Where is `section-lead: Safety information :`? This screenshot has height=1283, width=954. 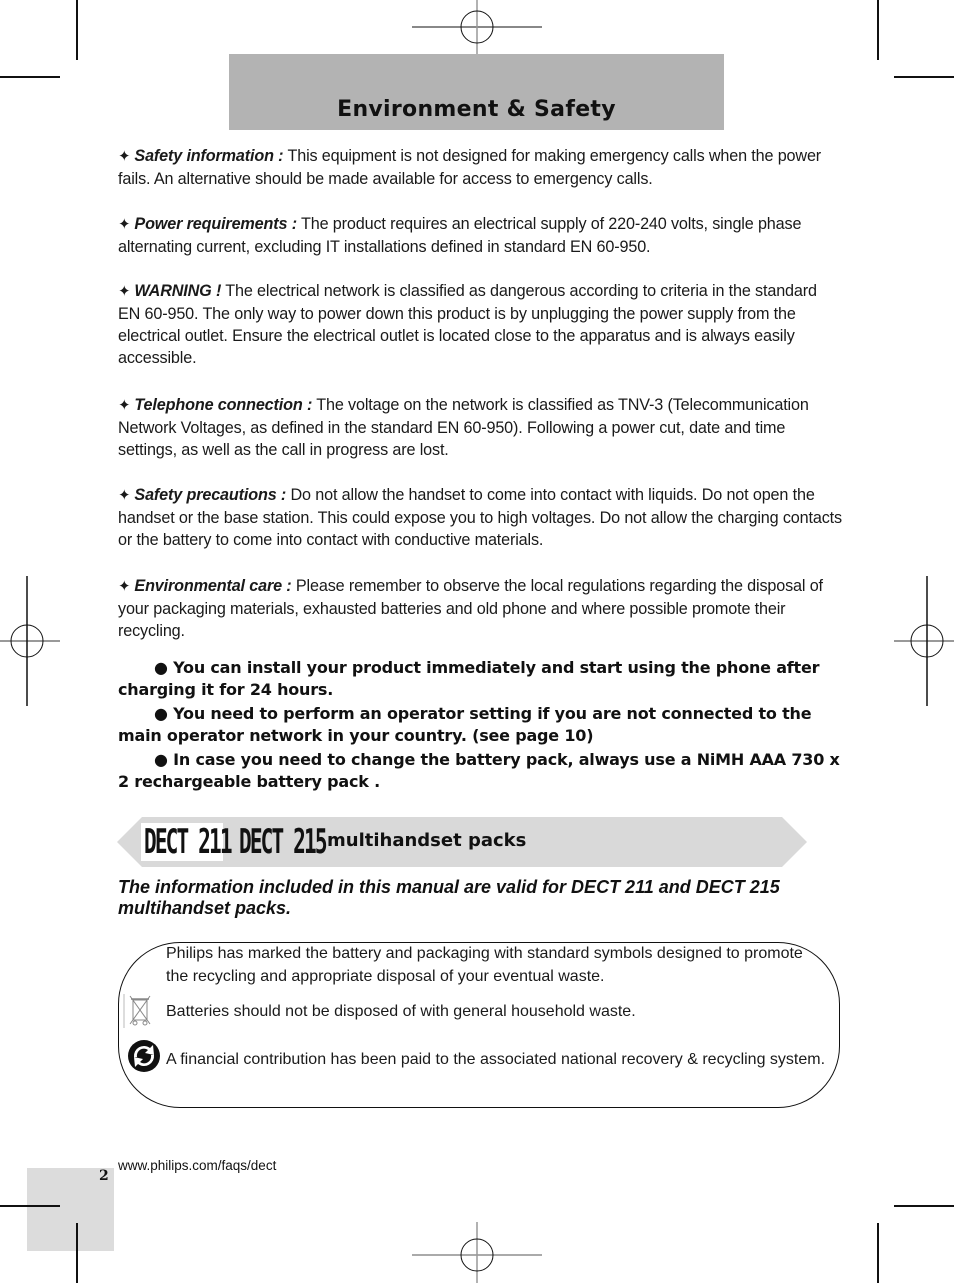 section-lead: Safety information : is located at coordinates (209, 156).